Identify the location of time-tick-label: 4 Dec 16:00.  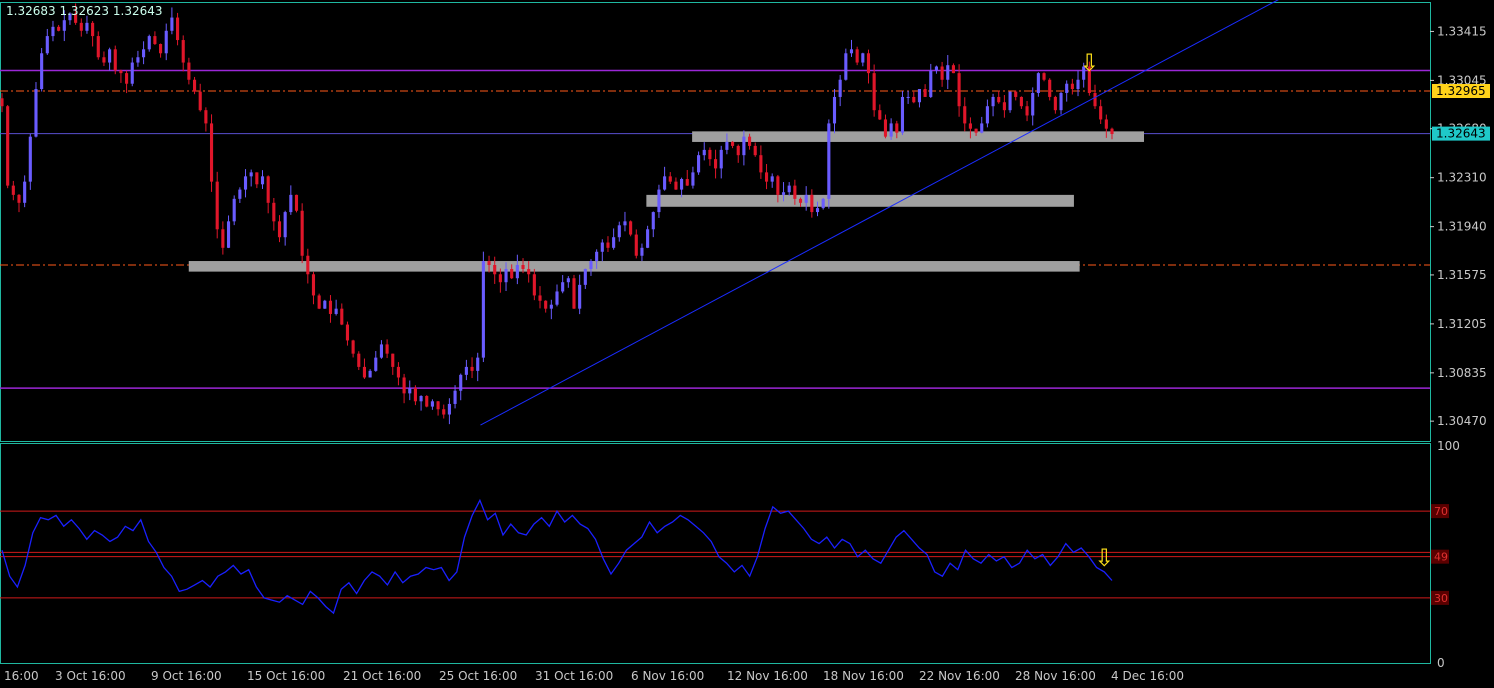
(1147, 676).